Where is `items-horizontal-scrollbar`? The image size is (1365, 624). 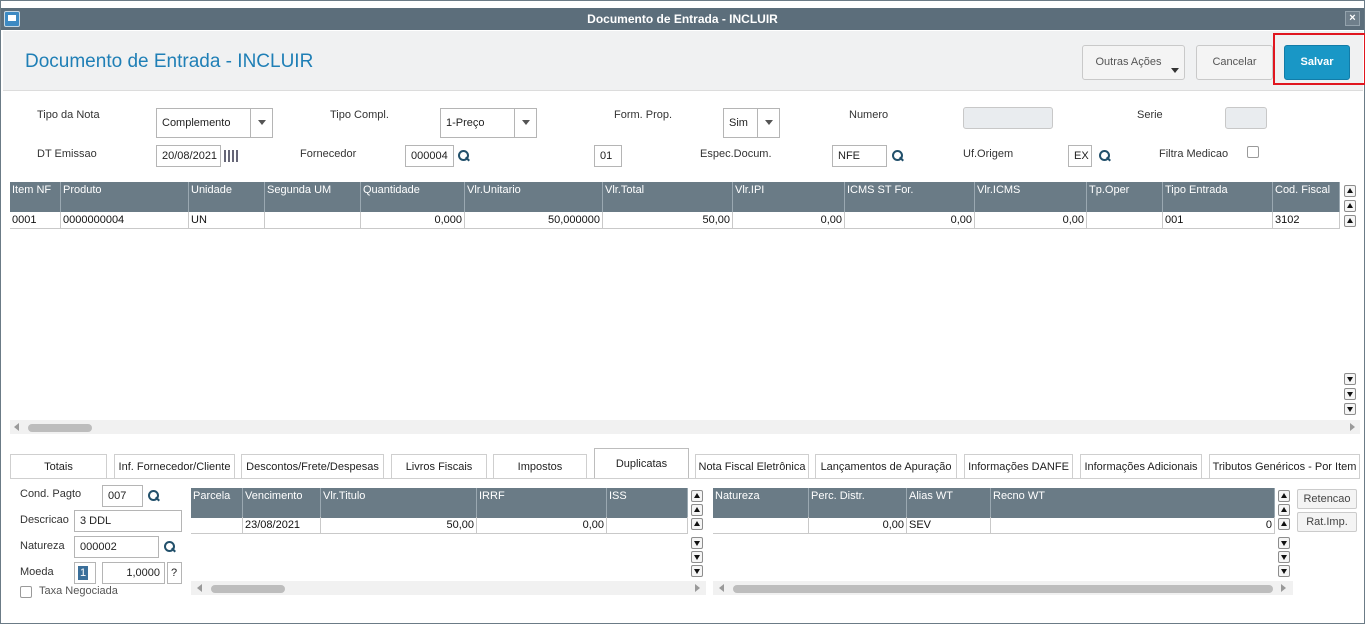 items-horizontal-scrollbar is located at coordinates (685, 427).